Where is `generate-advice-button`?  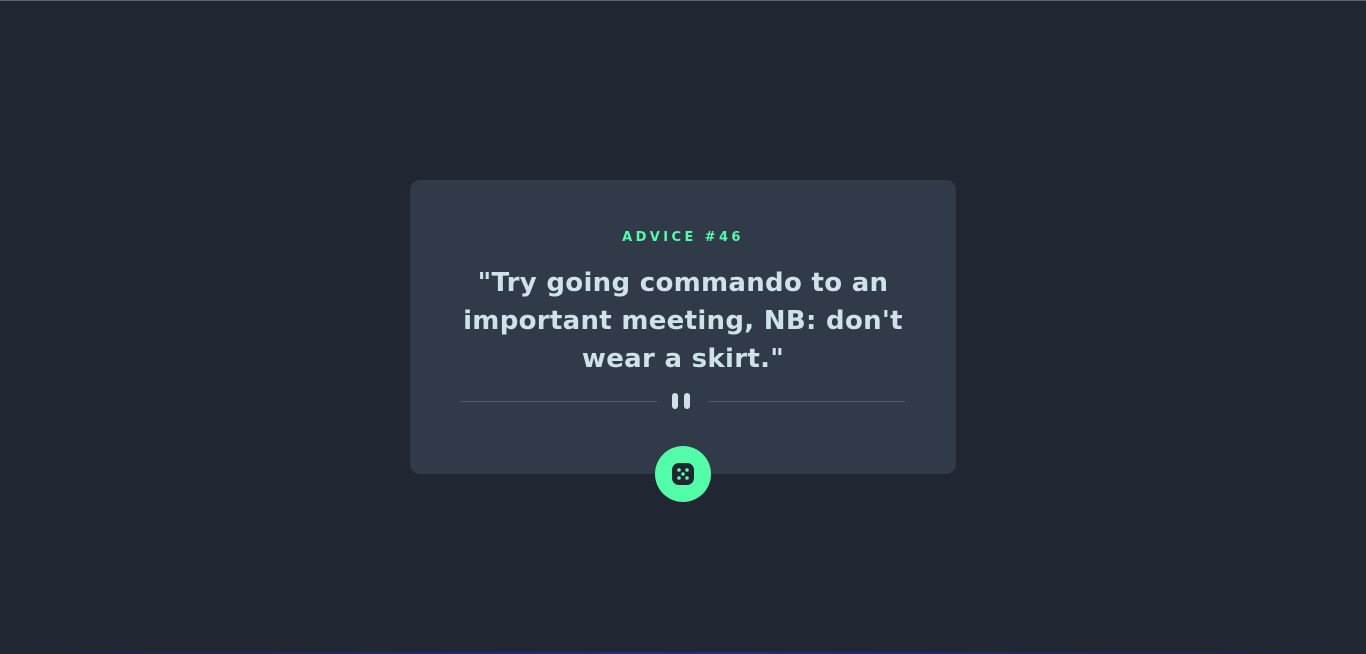
generate-advice-button is located at coordinates (683, 474).